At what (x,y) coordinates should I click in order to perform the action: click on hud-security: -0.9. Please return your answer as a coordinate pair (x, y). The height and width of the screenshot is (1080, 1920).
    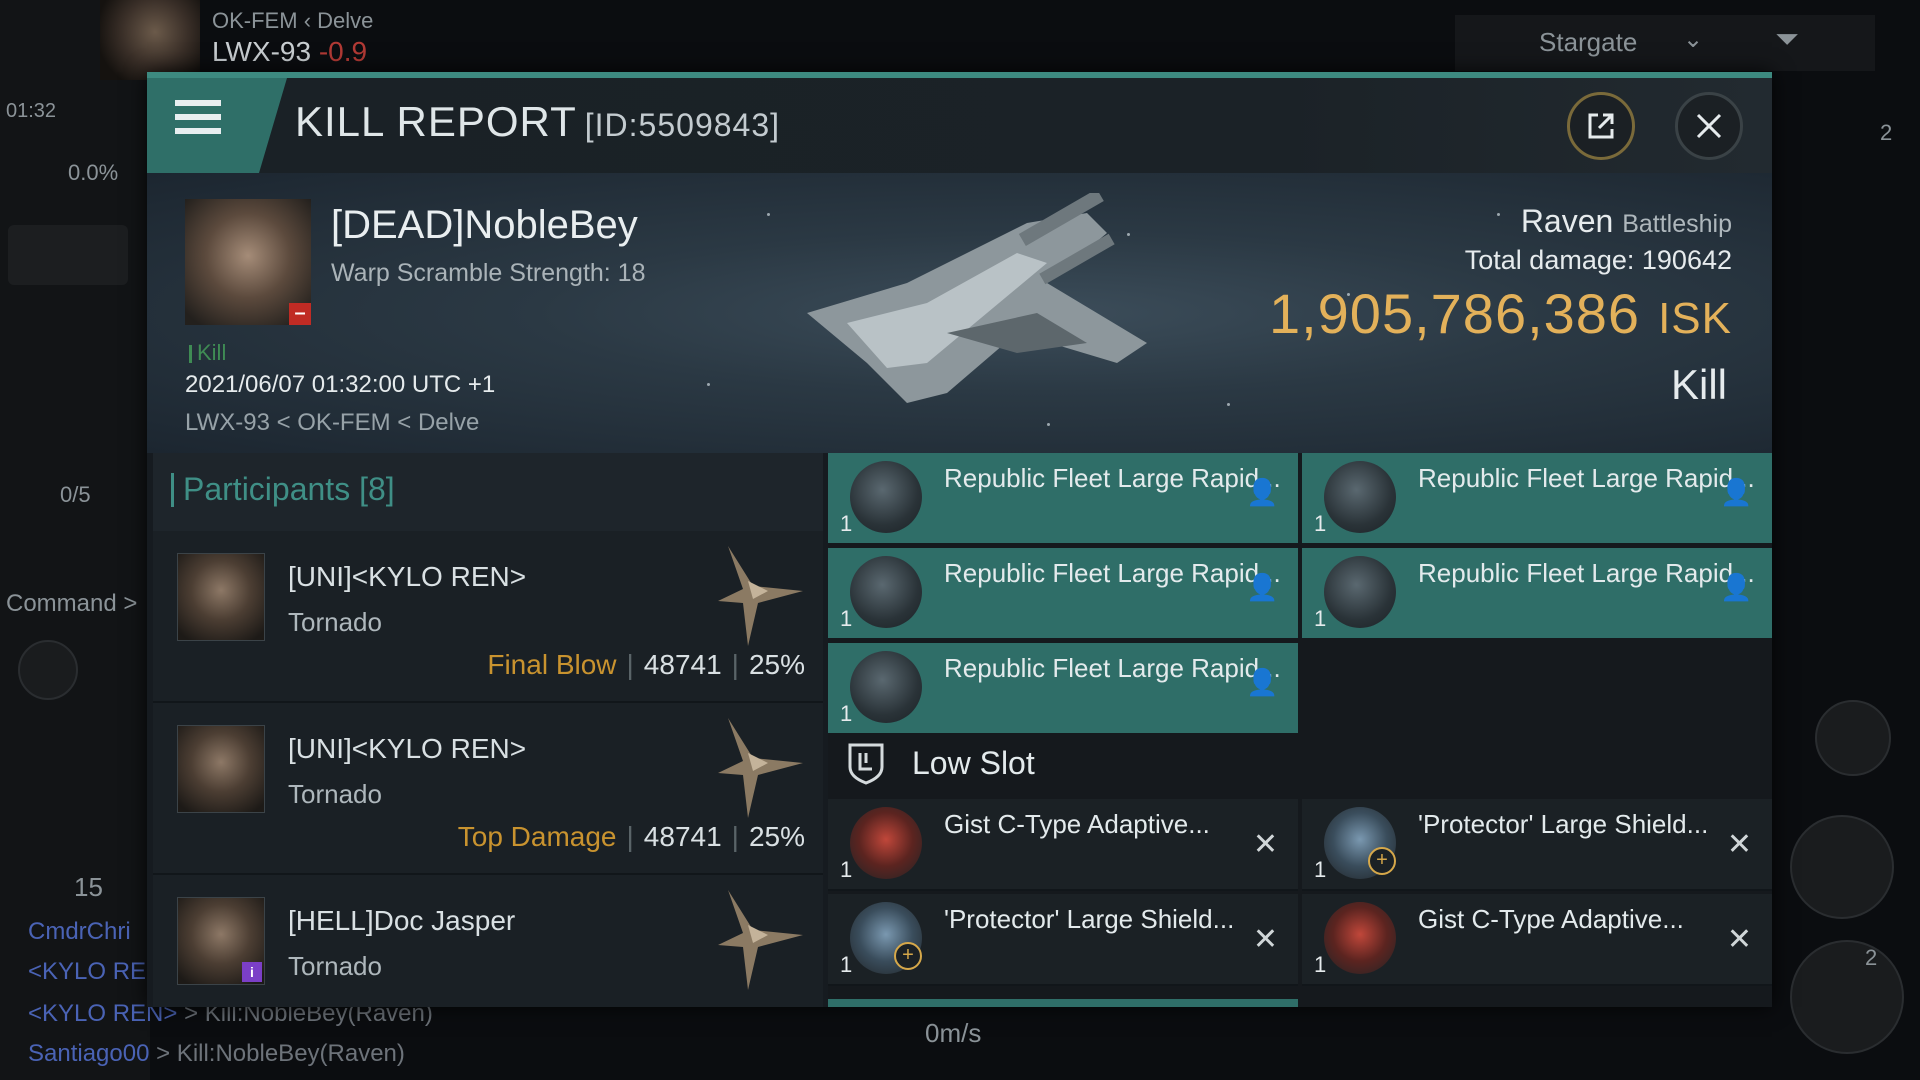
    Looking at the image, I should click on (343, 51).